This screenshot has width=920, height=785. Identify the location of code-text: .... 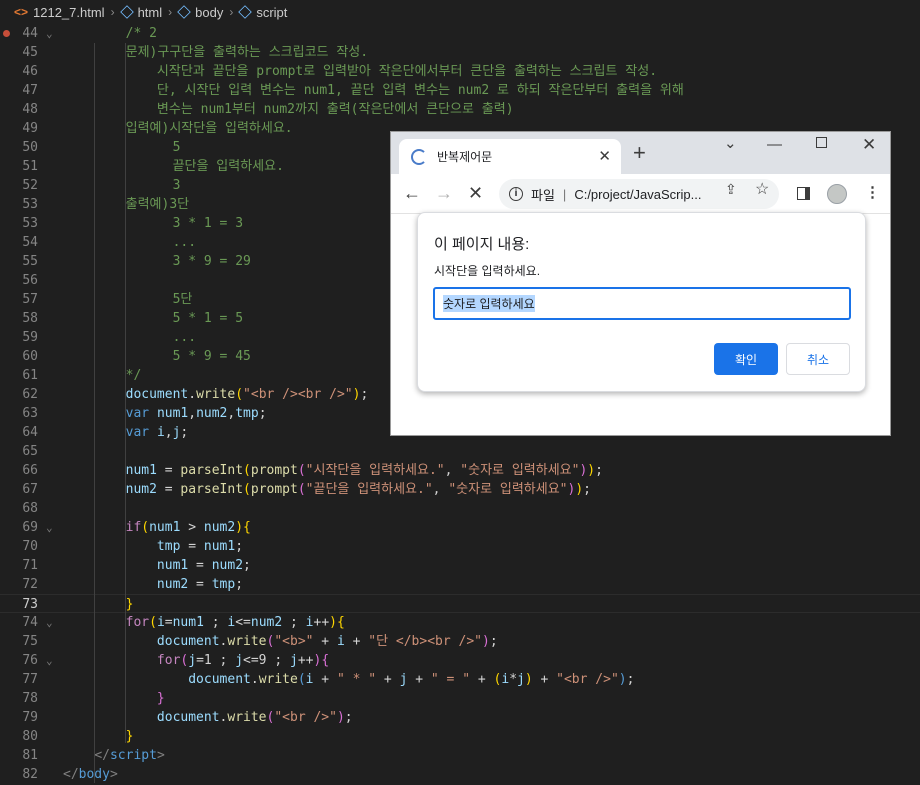
(184, 242).